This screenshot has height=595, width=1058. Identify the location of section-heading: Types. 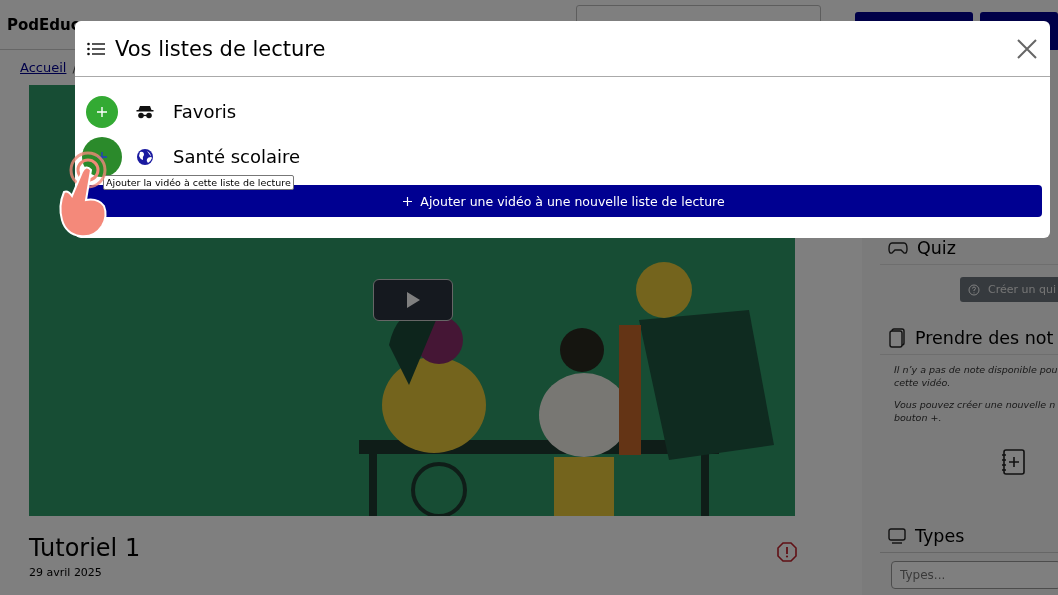
(940, 536).